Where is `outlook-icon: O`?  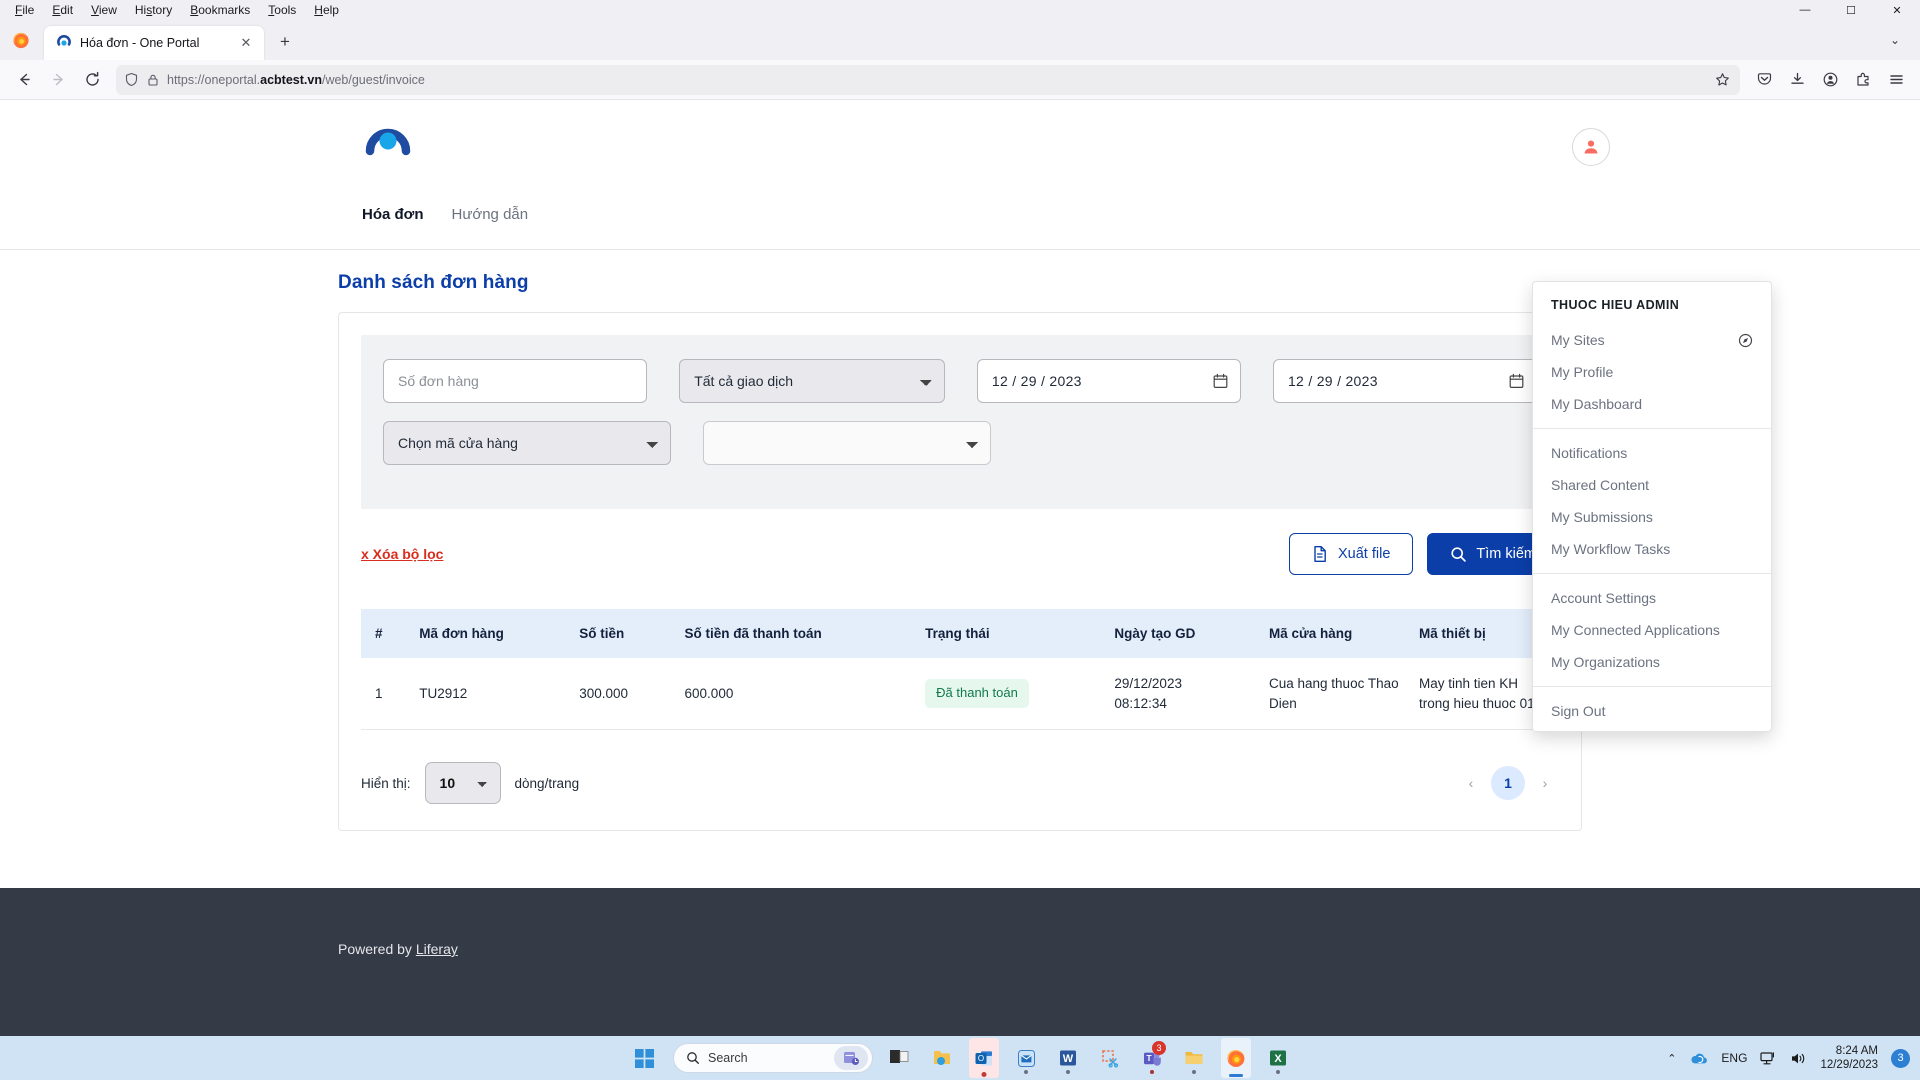 outlook-icon: O is located at coordinates (984, 1058).